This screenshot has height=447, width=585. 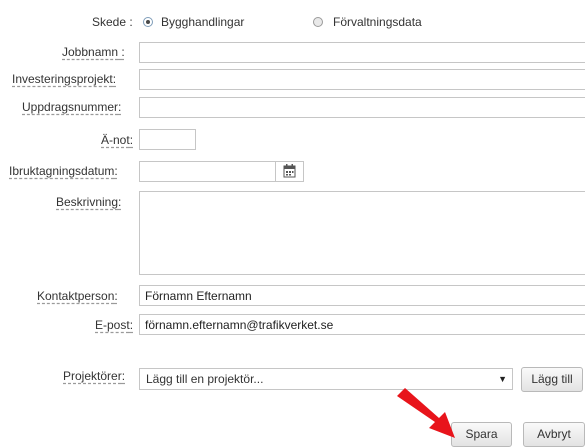 I want to click on arrow-icon, so click(x=426, y=413).